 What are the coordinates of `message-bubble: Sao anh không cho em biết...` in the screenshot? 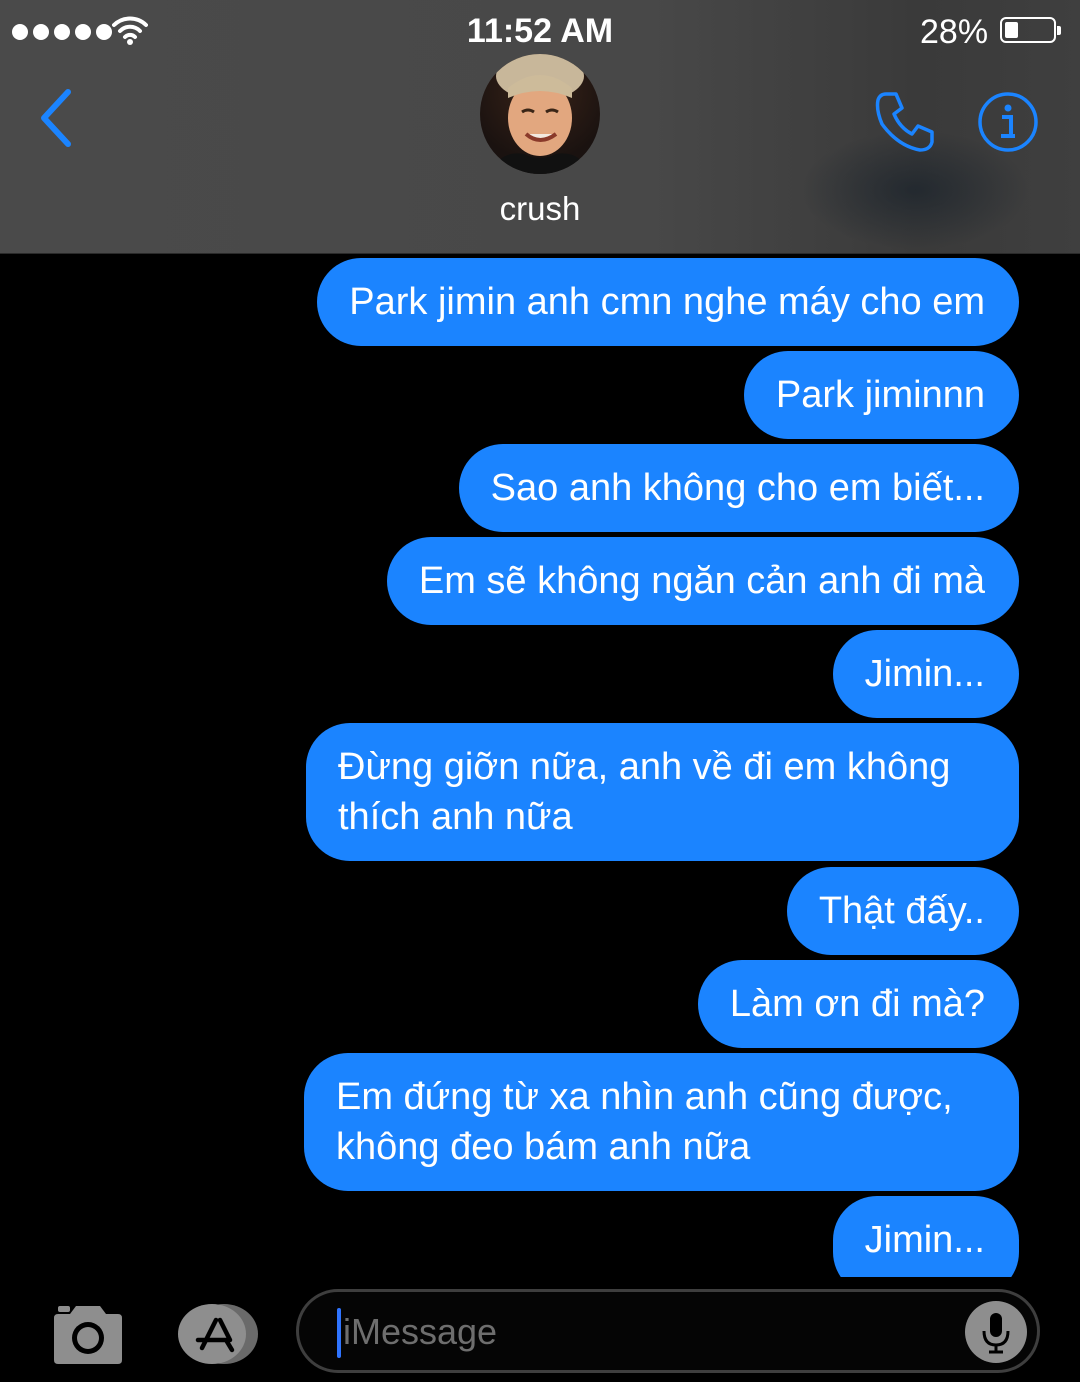 It's located at (738, 488).